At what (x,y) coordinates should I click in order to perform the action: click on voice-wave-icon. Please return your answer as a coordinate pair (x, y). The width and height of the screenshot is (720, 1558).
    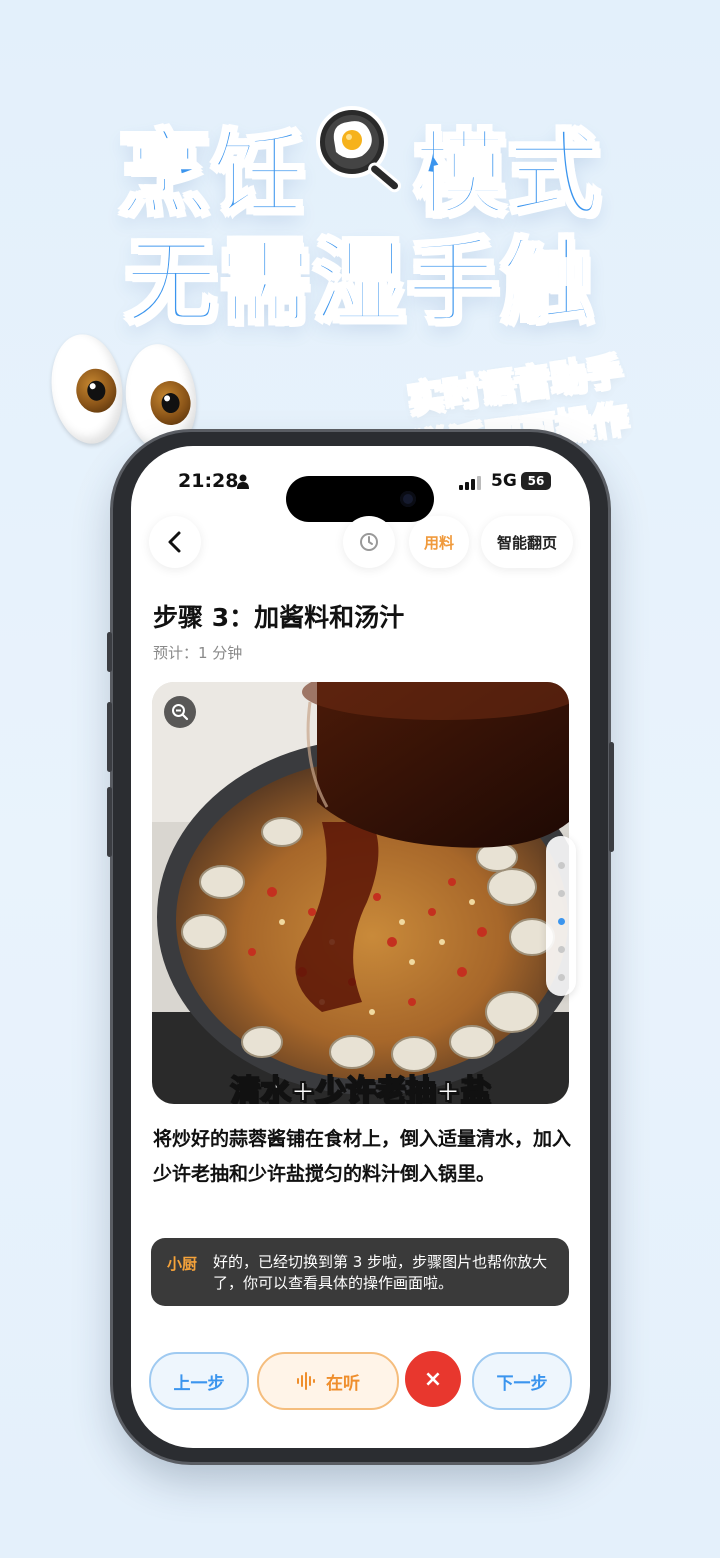
    Looking at the image, I should click on (306, 1381).